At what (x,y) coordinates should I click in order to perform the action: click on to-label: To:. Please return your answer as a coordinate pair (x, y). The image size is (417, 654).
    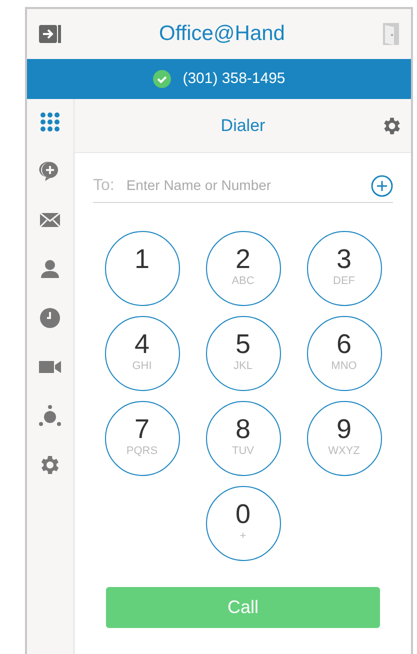
    Looking at the image, I should click on (103, 186).